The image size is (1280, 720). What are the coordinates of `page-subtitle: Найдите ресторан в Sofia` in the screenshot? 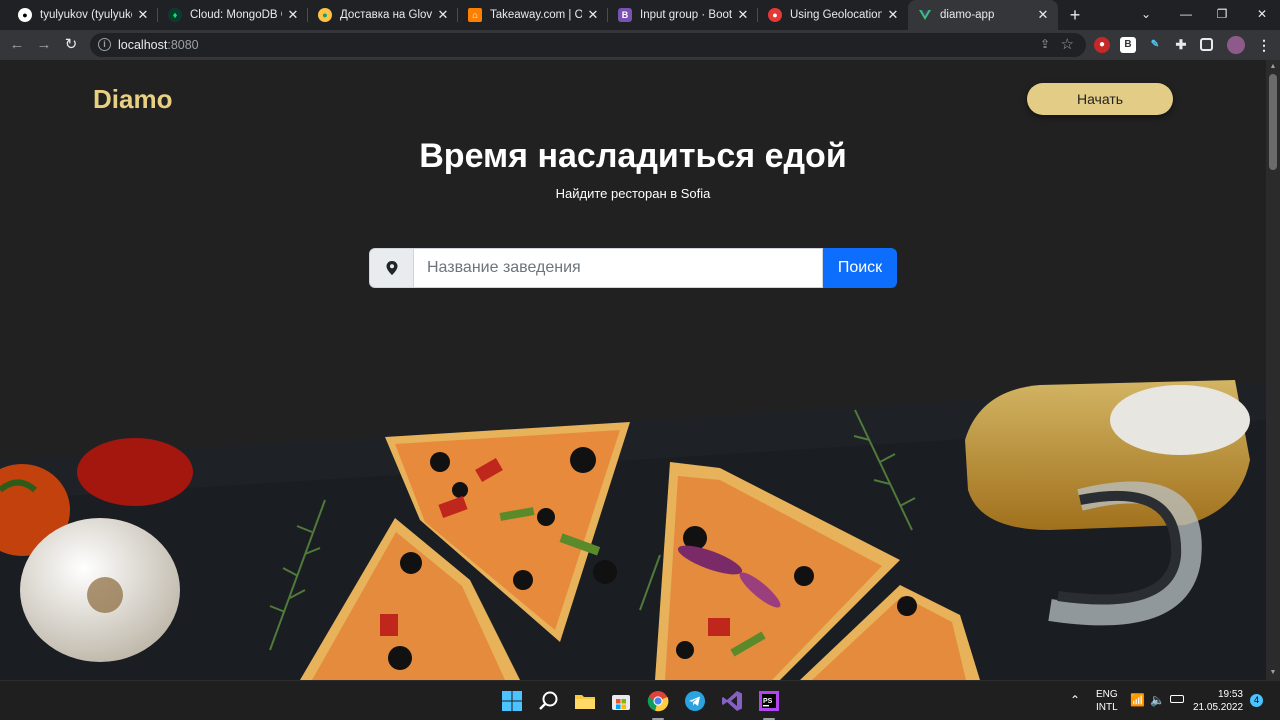 It's located at (633, 193).